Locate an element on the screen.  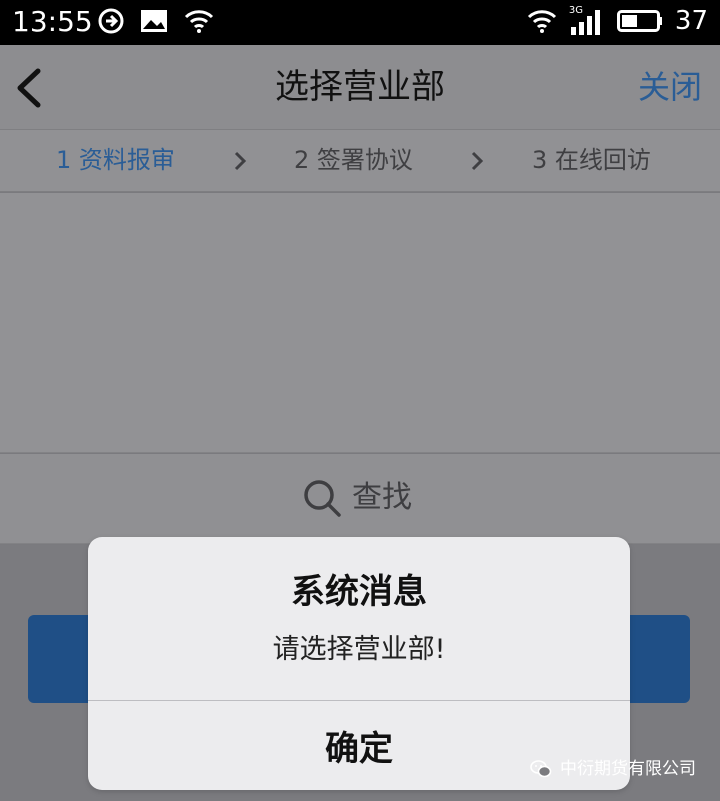
status-icons-left is located at coordinates (156, 21).